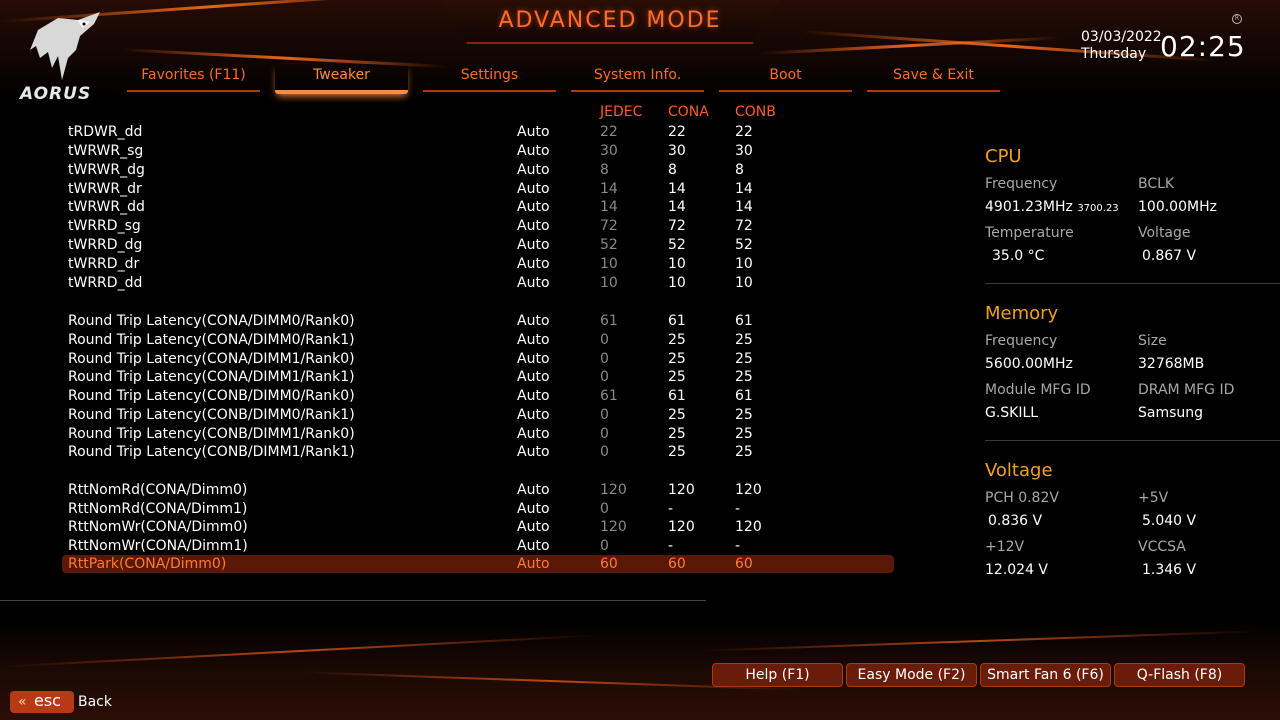 This screenshot has width=1280, height=720. Describe the element at coordinates (478, 546) in the screenshot. I see `setting-row: RttNomWr(CONA/Dimm1) Auto 0 - -` at that location.